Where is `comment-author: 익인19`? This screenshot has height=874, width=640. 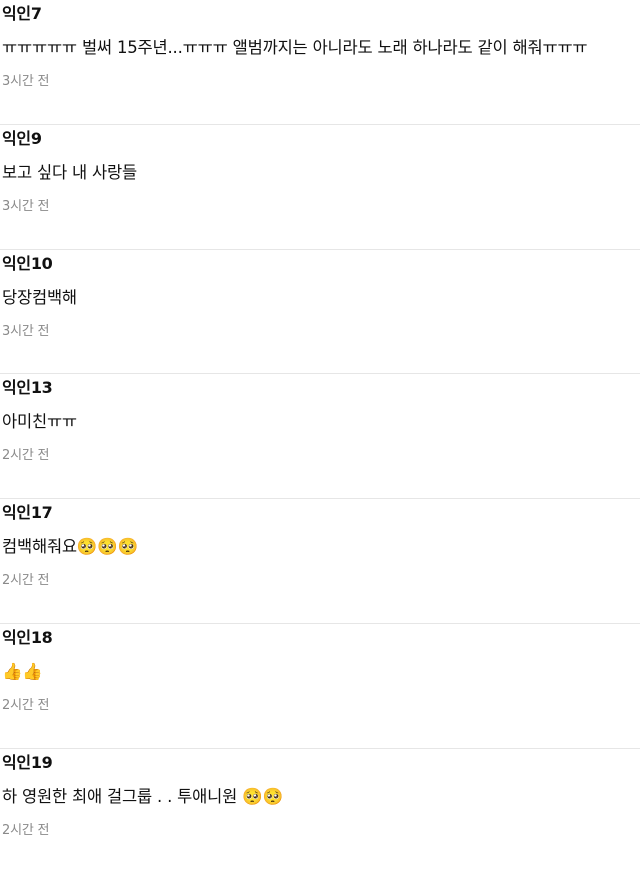
comment-author: 익인19 is located at coordinates (321, 763).